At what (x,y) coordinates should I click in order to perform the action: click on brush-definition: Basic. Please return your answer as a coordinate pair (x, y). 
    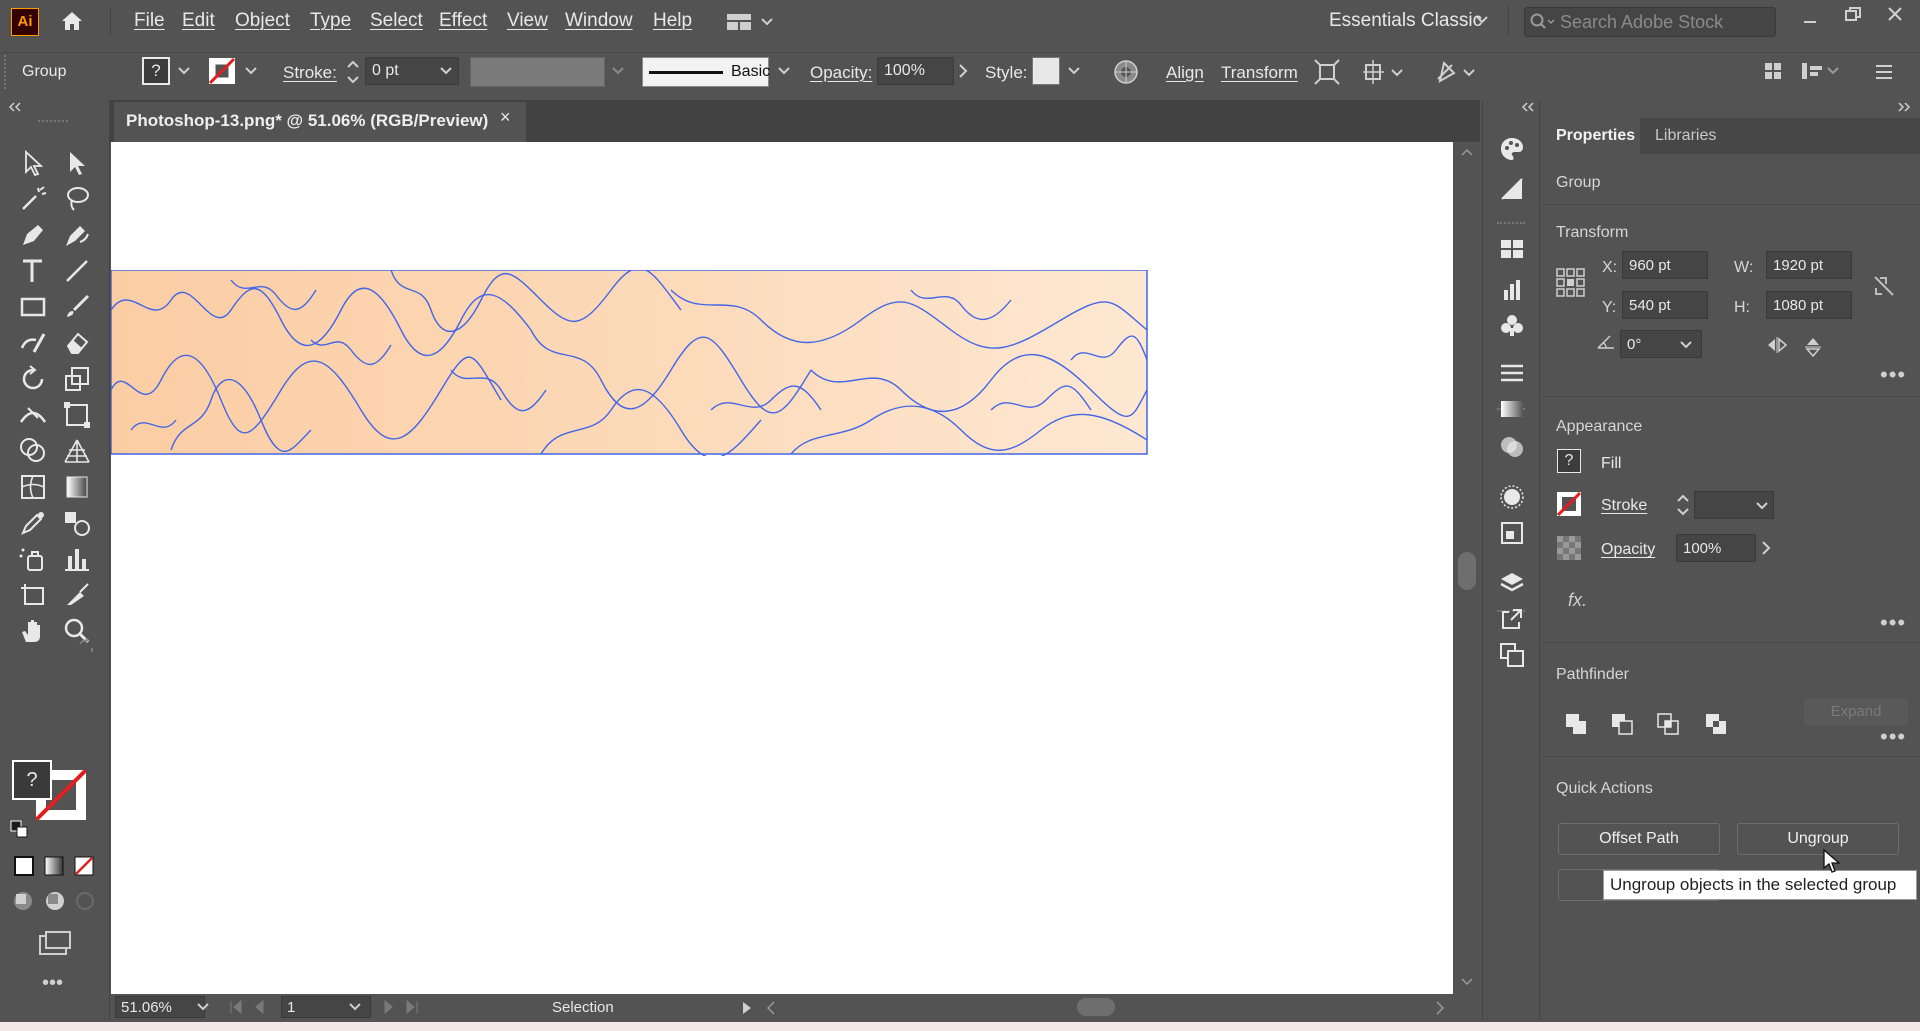
    Looking at the image, I should click on (706, 72).